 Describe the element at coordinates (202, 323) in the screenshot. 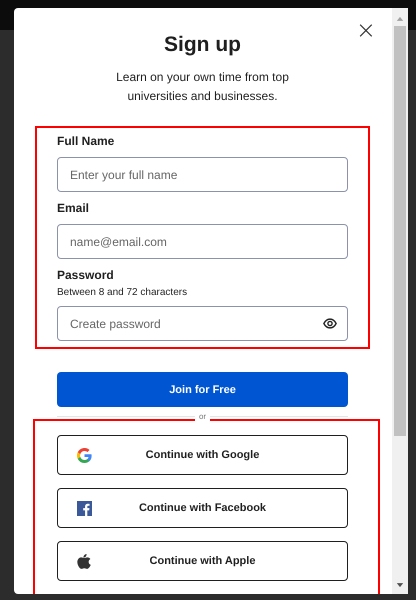

I see `input-field: Create password` at that location.